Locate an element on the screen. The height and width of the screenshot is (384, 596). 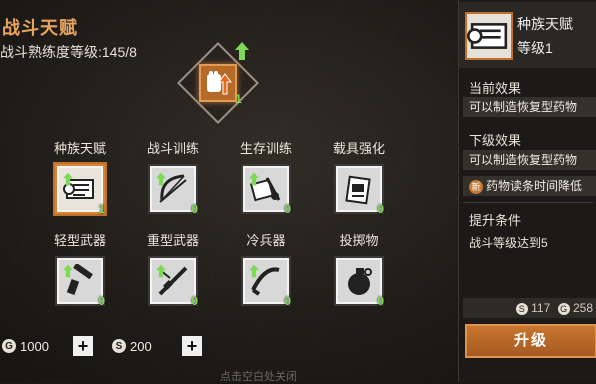
upgrade-cost: S 117 G 258 is located at coordinates (529, 308).